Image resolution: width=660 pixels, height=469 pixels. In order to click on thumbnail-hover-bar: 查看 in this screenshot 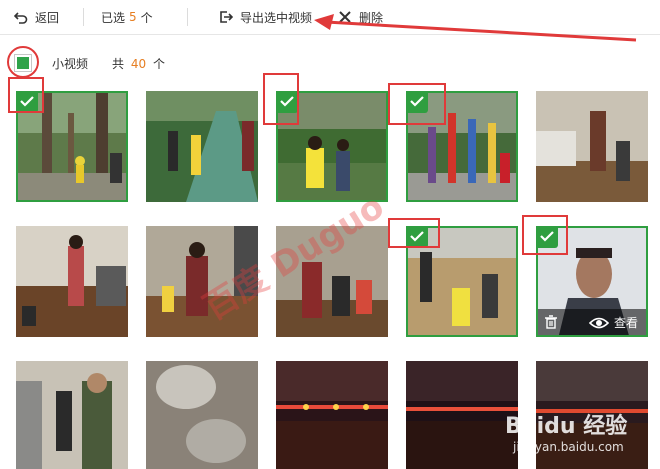, I will do `click(592, 322)`.